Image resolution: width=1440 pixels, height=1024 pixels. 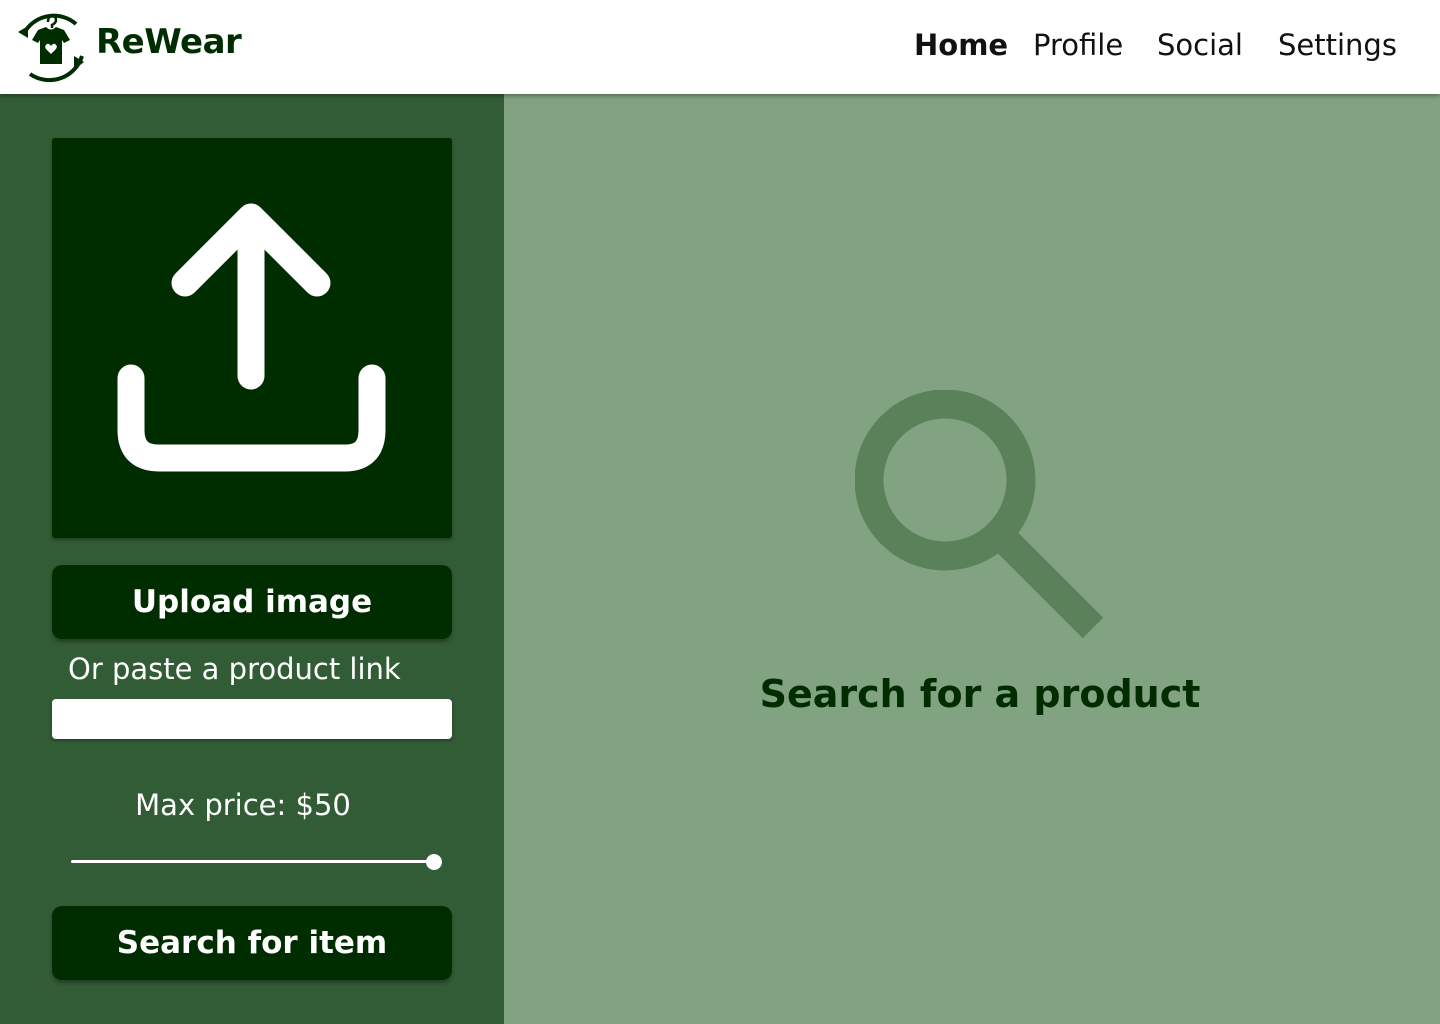 I want to click on search-icon, so click(x=979, y=514).